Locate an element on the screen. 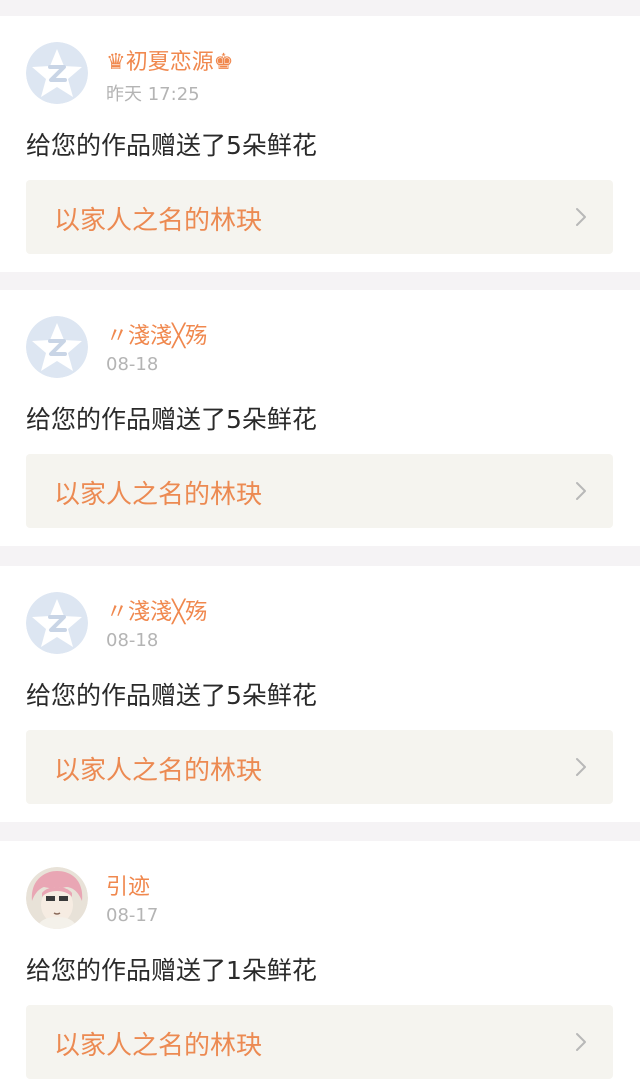 This screenshot has width=640, height=1089. username: 引迹 is located at coordinates (128, 885).